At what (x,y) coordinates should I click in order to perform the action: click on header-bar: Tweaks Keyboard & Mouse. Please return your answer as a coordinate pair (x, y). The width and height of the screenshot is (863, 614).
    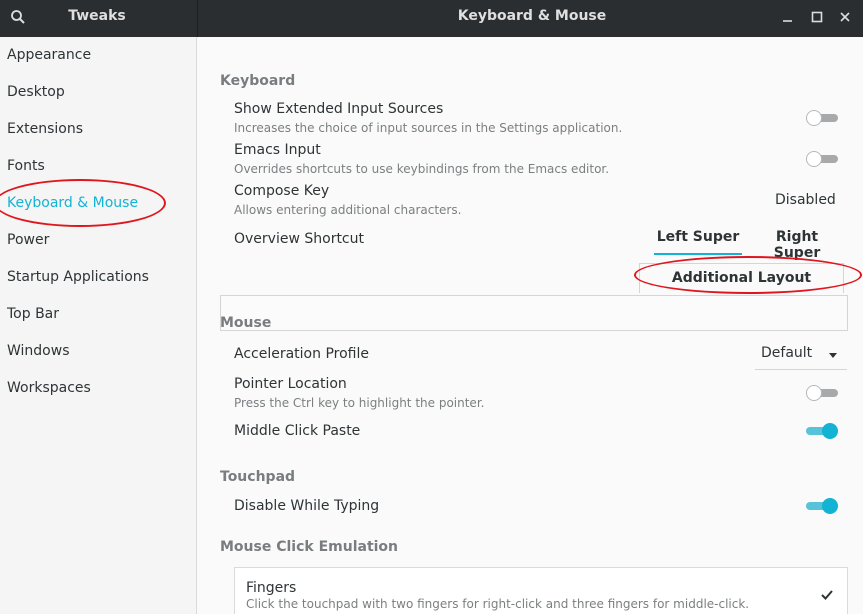
    Looking at the image, I should click on (431, 18).